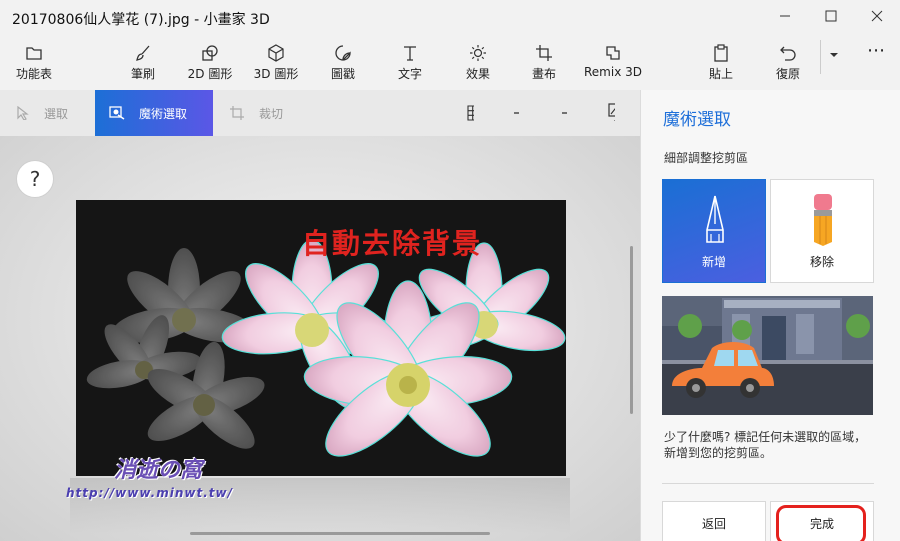 The width and height of the screenshot is (900, 541). I want to click on shapes-2d-icon, so click(210, 53).